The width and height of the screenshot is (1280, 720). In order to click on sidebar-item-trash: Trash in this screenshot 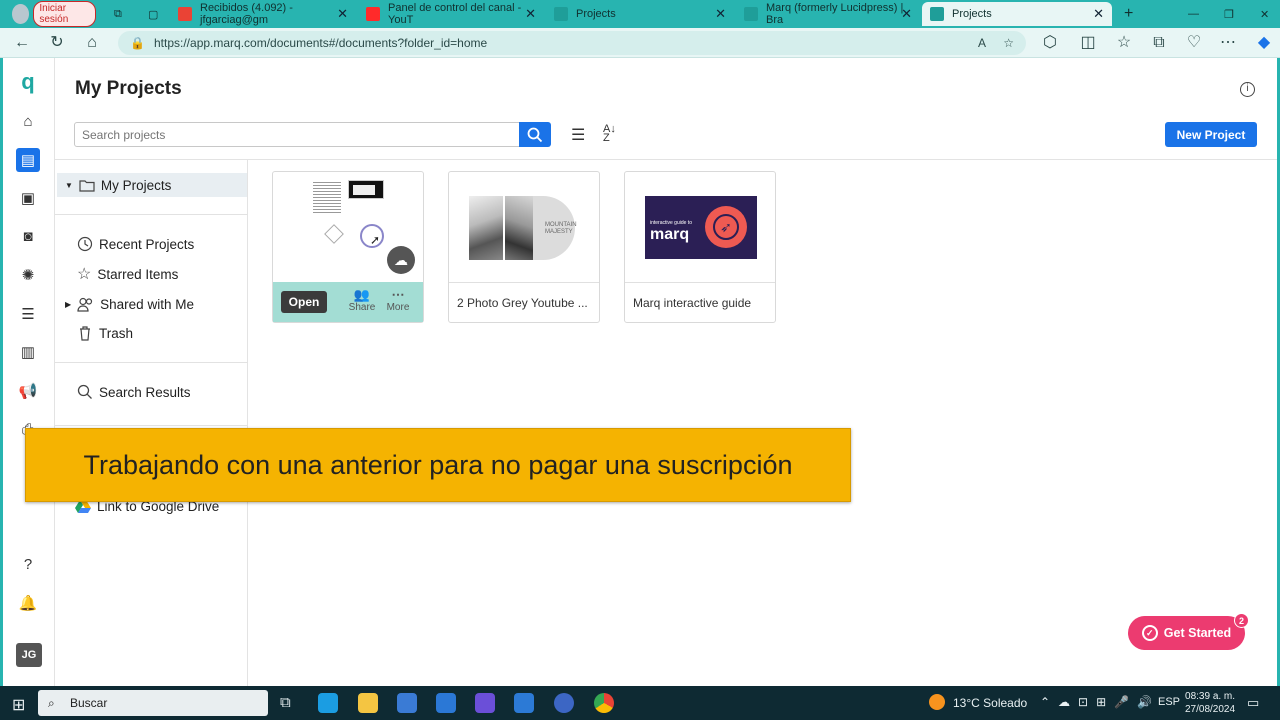, I will do `click(105, 333)`.